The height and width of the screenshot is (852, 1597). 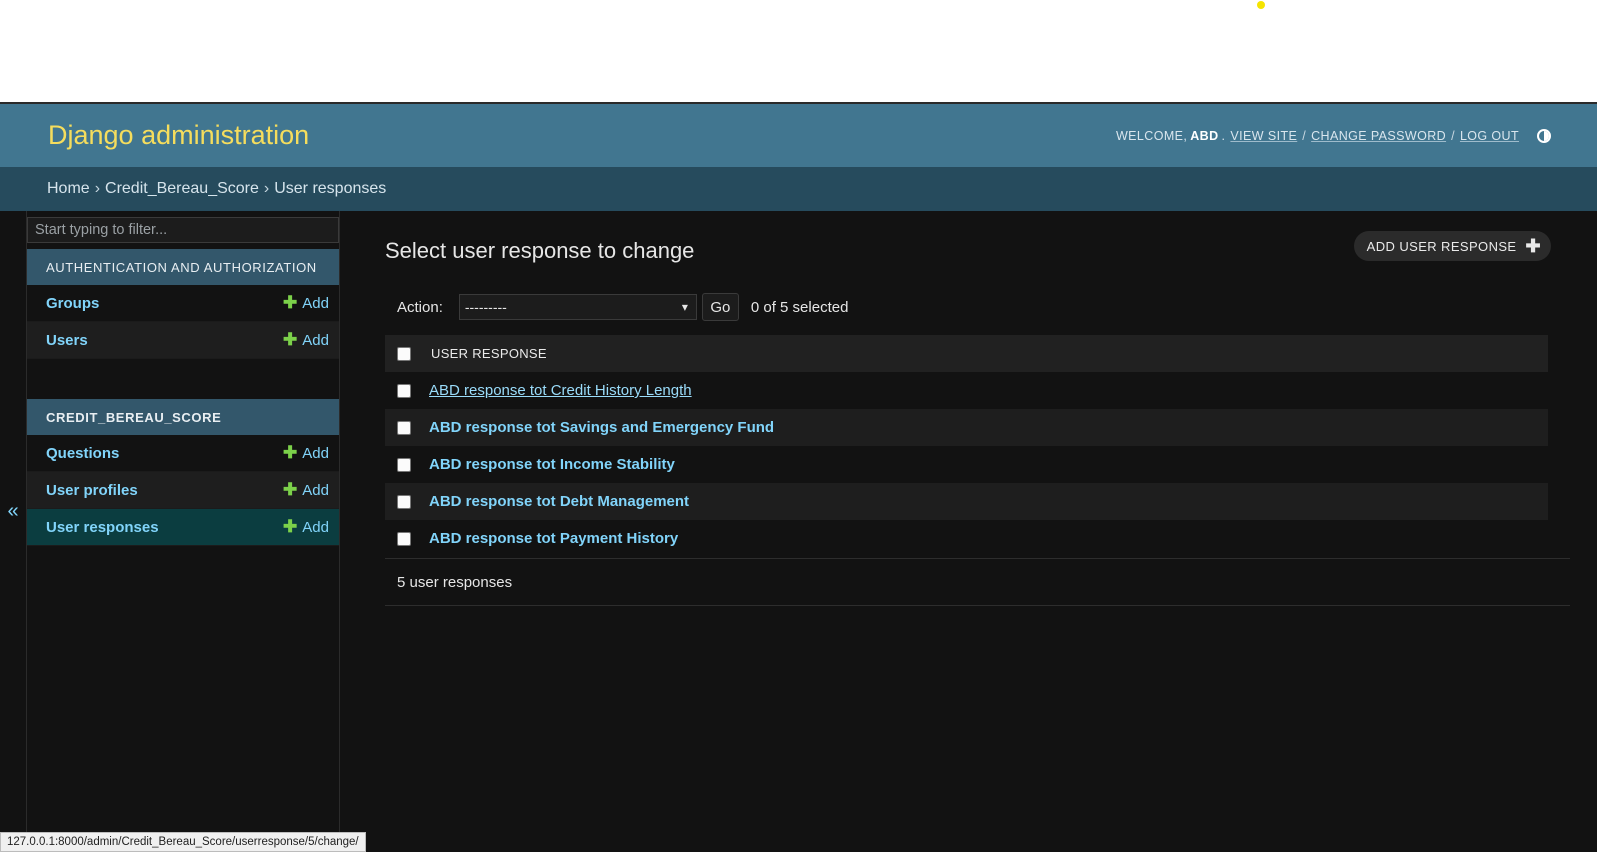 What do you see at coordinates (183, 490) in the screenshot?
I see `sidebar-item-user-profiles: User profiles ✚ Add` at bounding box center [183, 490].